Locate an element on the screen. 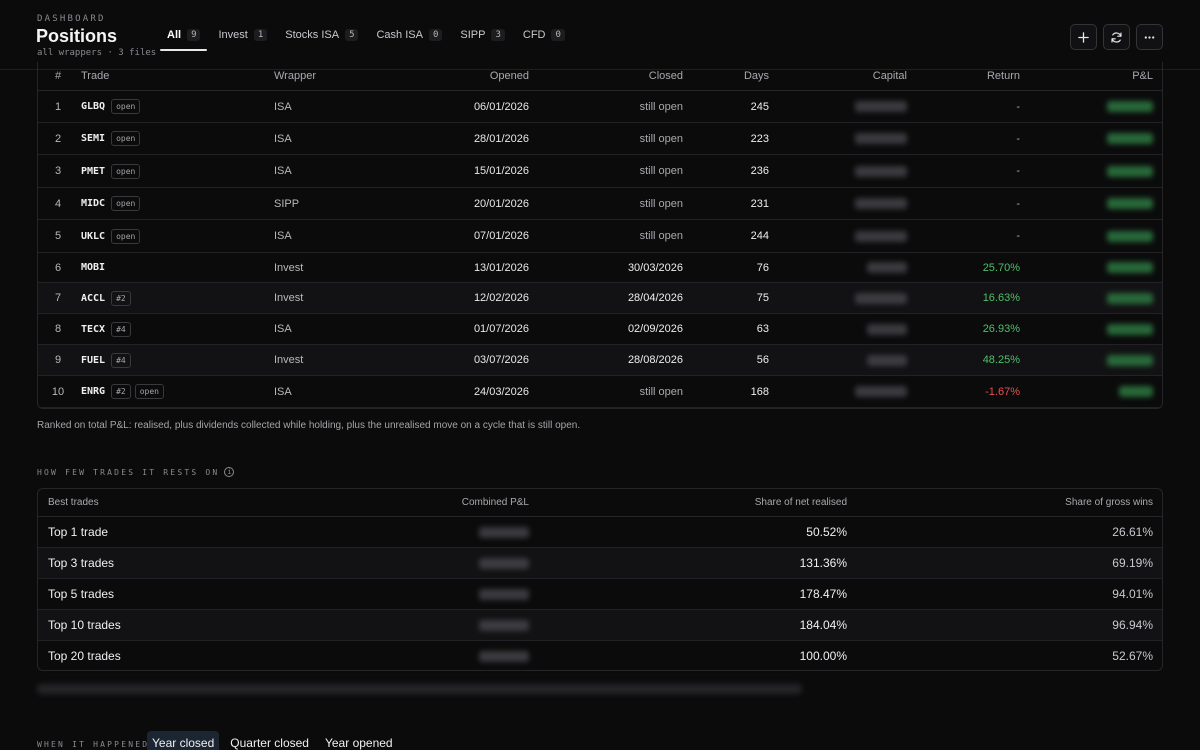 This screenshot has width=1200, height=750. ticker: FUEL is located at coordinates (93, 360).